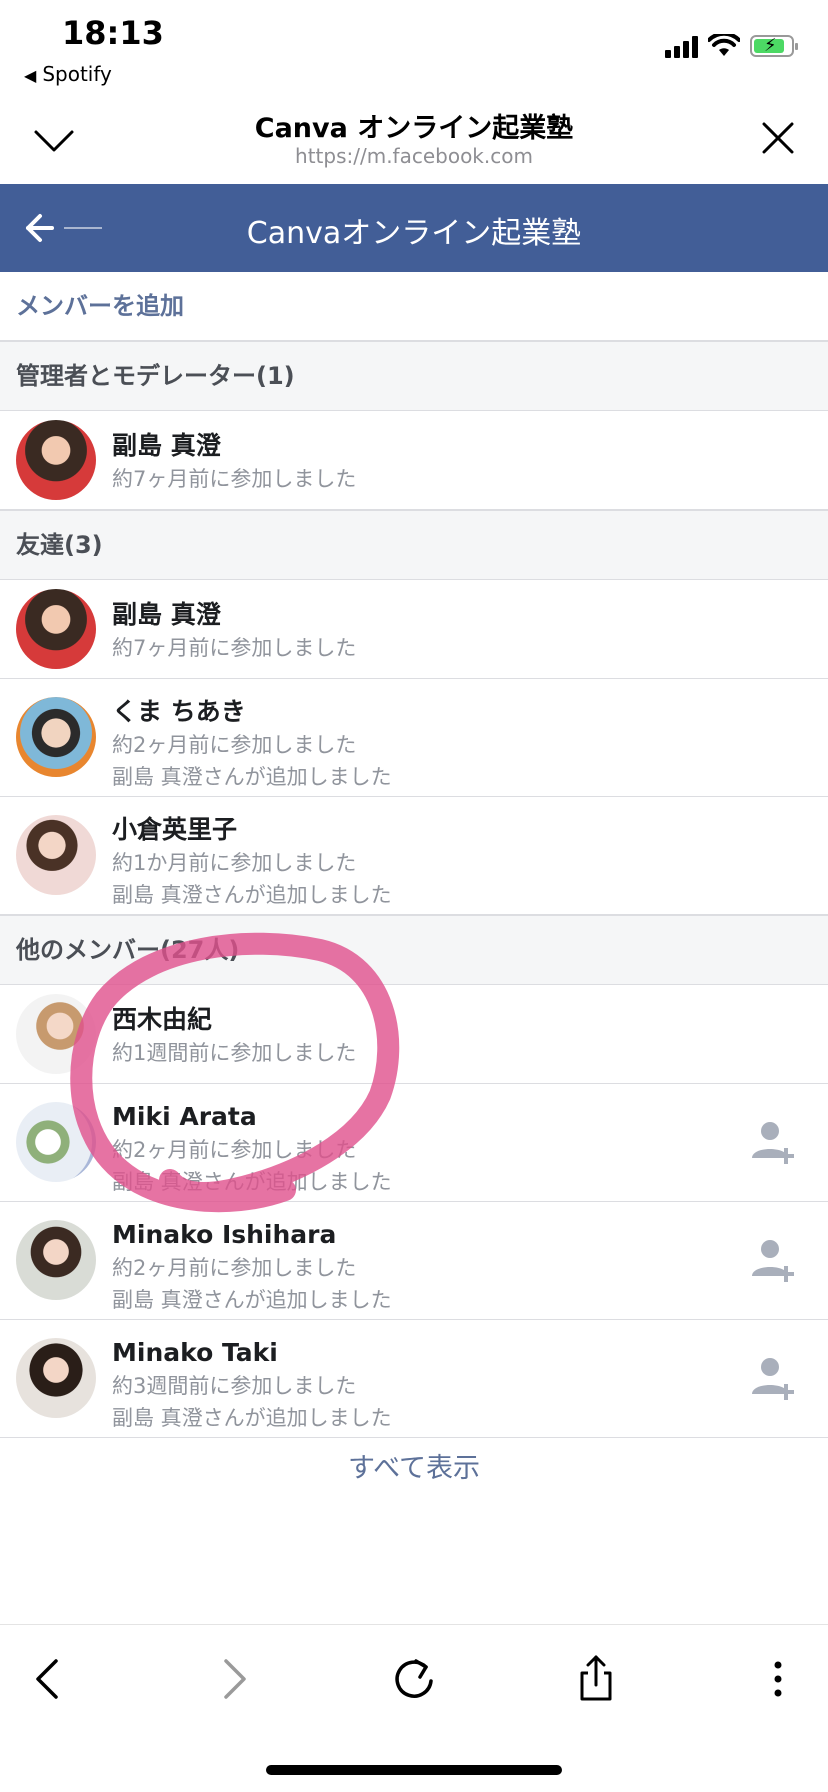 The width and height of the screenshot is (828, 1792). Describe the element at coordinates (414, 738) in the screenshot. I see `member-row: くま ちあき 約2ヶ月前に参加しました 副島 真澄さんが追加しました` at that location.